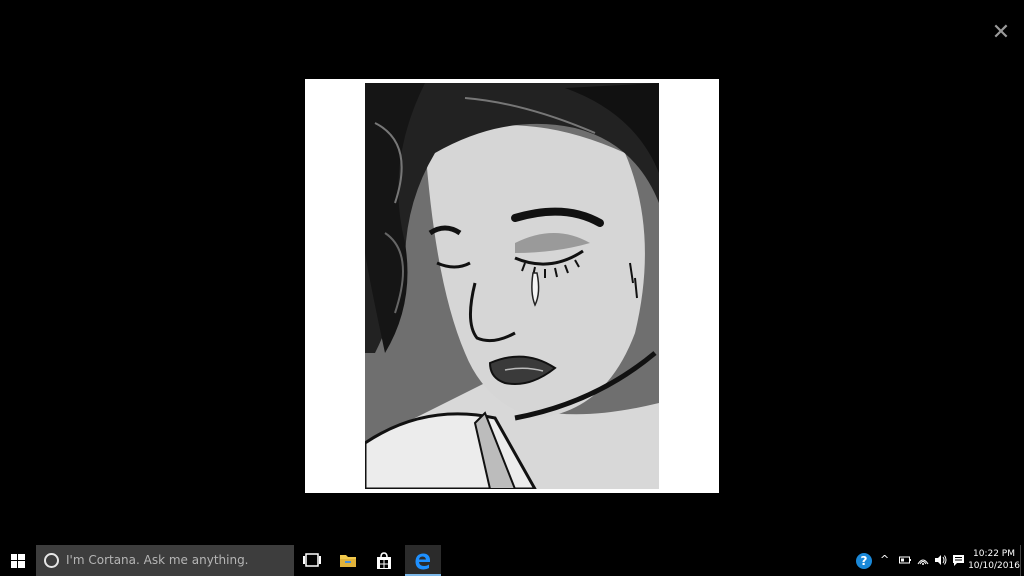 The image size is (1024, 576). I want to click on store-button, so click(384, 560).